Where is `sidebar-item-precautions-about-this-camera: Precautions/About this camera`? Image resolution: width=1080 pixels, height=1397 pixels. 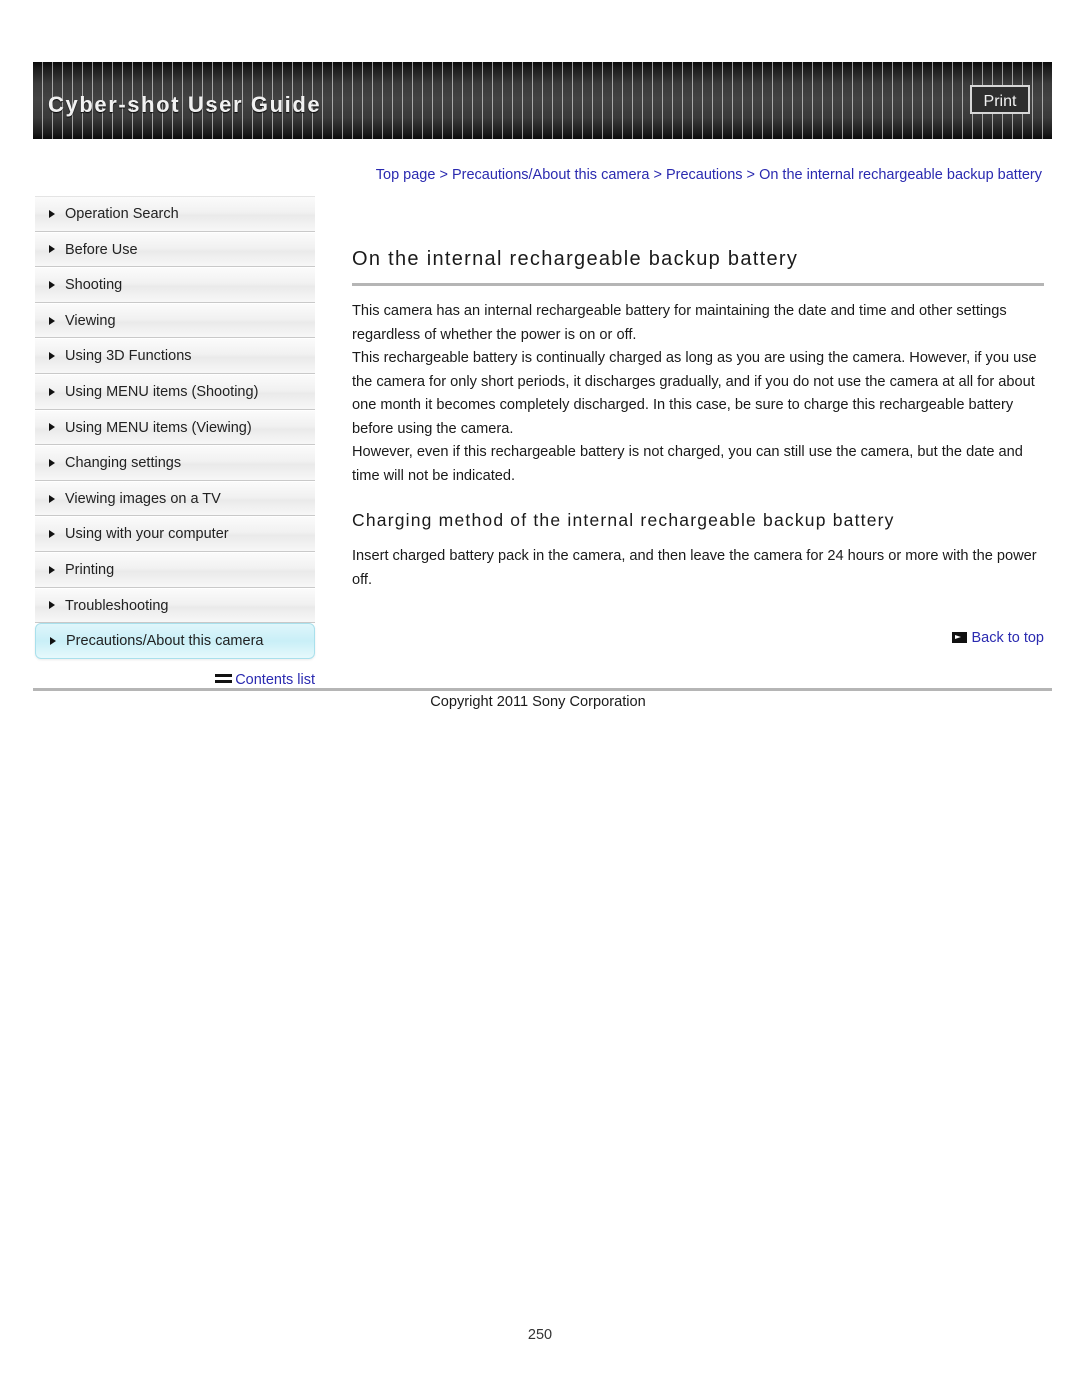
sidebar-item-precautions-about-this-camera: Precautions/About this camera is located at coordinates (175, 641).